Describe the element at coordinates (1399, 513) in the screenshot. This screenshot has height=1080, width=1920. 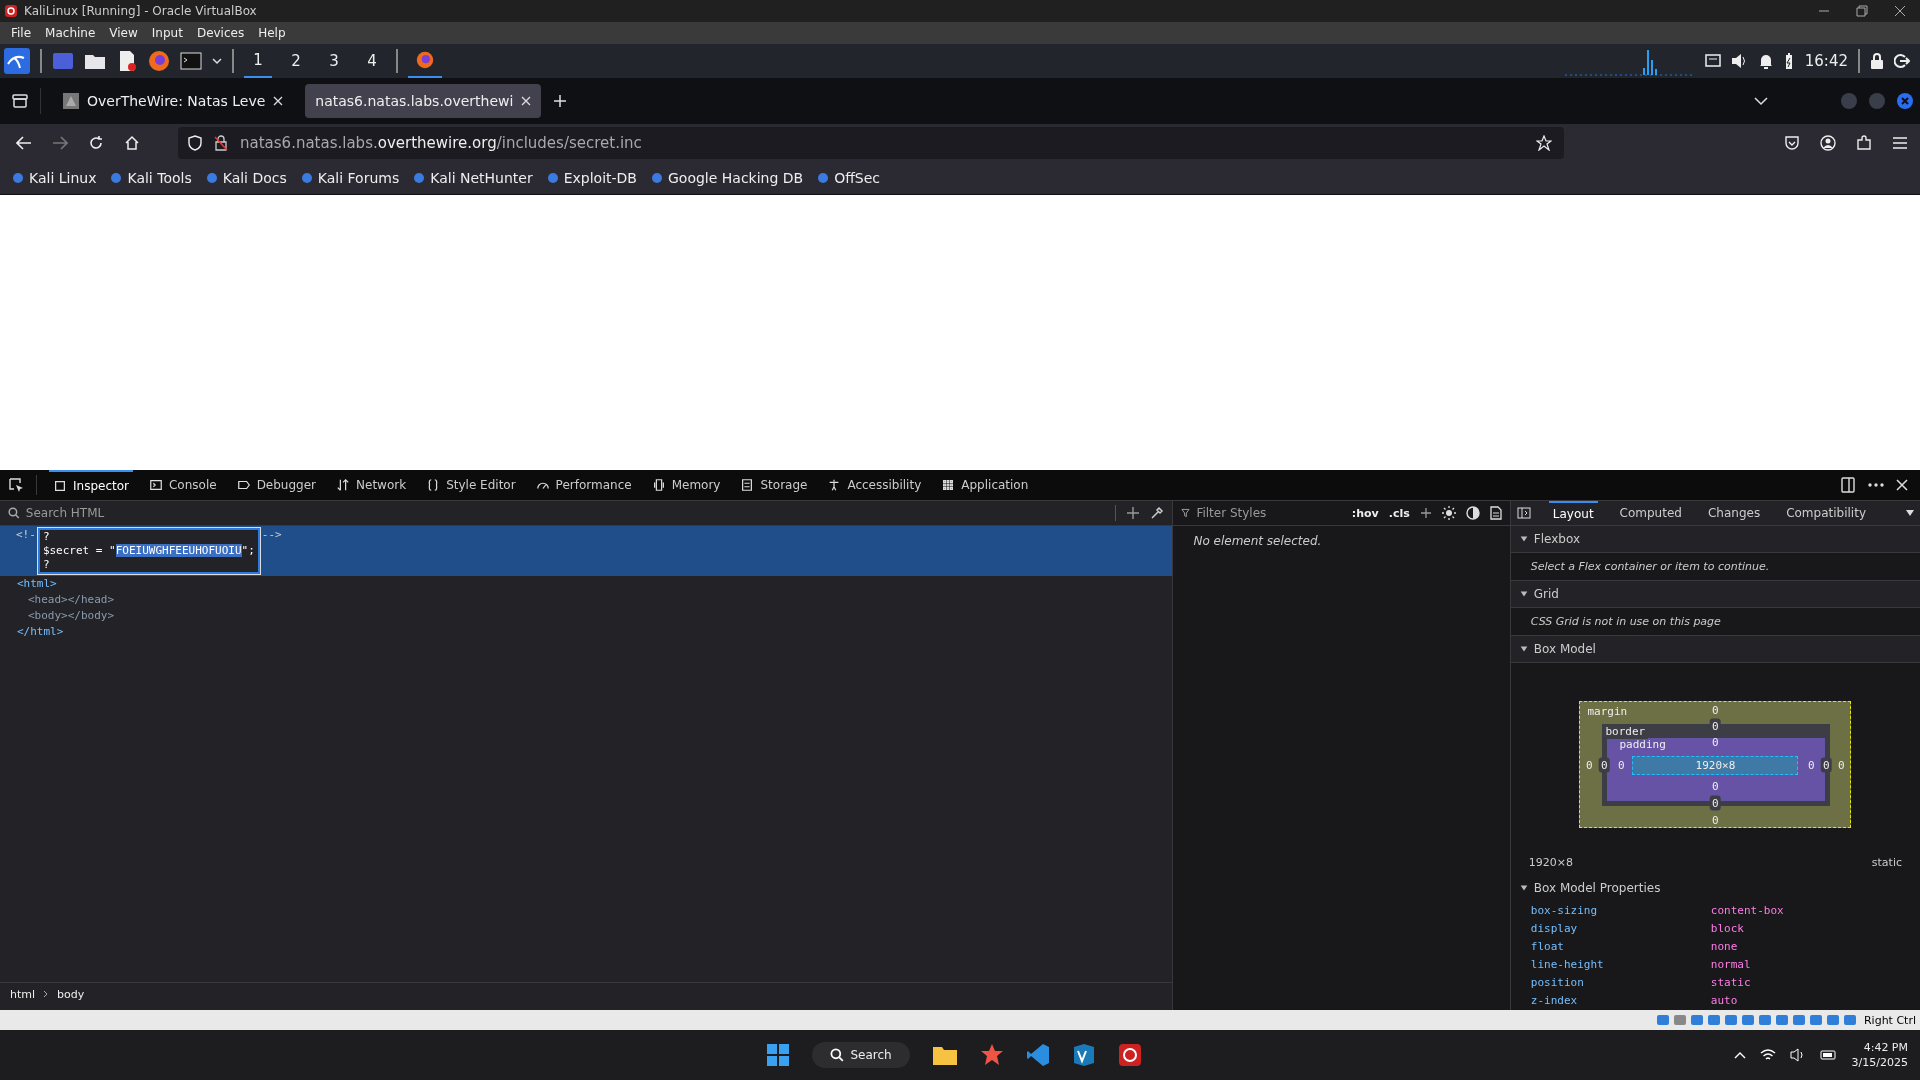
I see `toggle-button: .cls` at that location.